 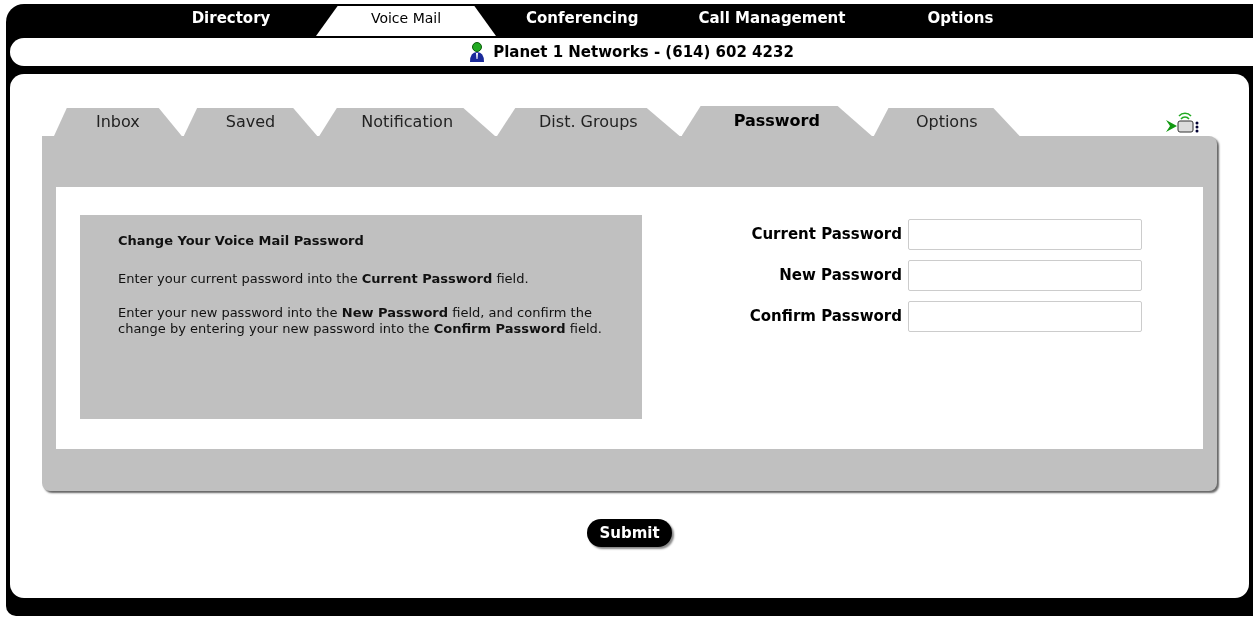 What do you see at coordinates (772, 21) in the screenshot?
I see `nav-tab: Call Management` at bounding box center [772, 21].